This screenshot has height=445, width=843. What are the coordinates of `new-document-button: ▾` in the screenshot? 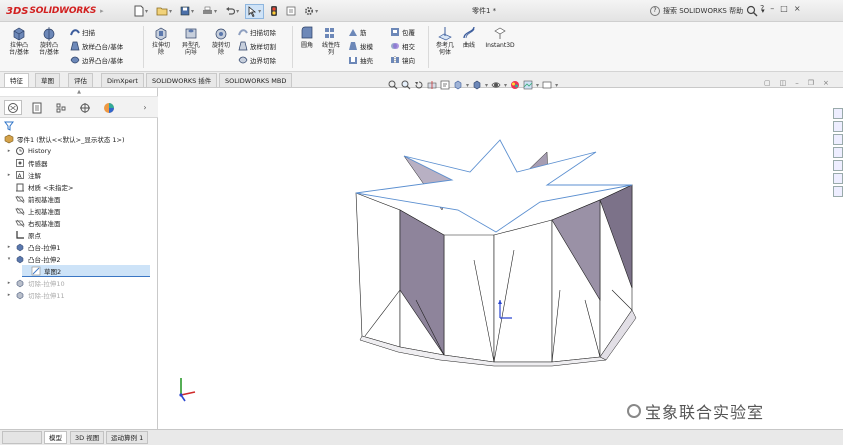 It's located at (141, 11).